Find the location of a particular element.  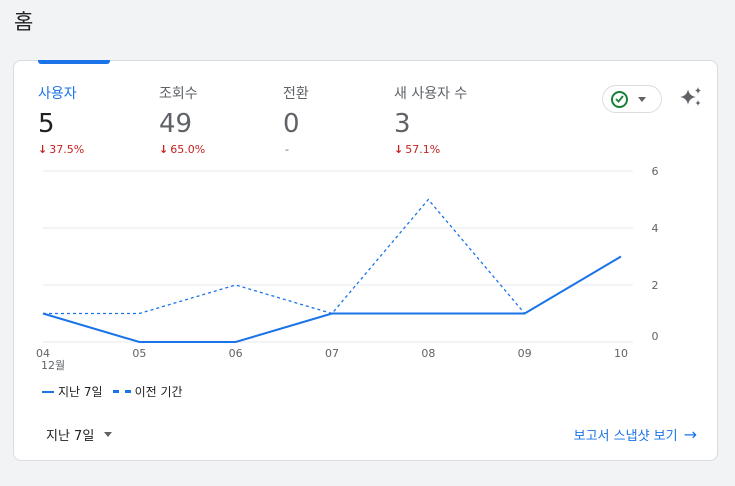

series-line-current is located at coordinates (332, 299).